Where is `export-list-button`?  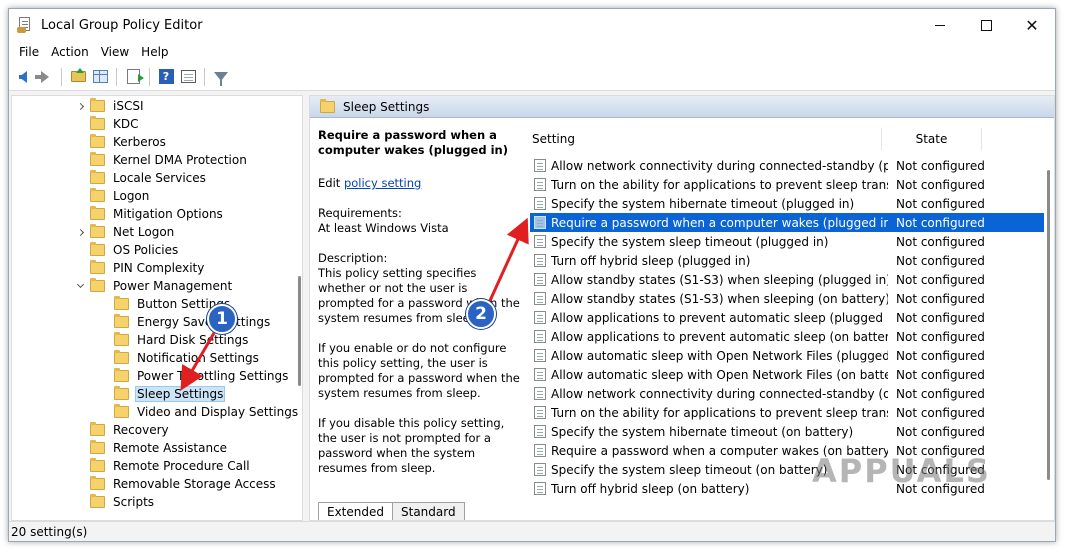
export-list-button is located at coordinates (133, 77).